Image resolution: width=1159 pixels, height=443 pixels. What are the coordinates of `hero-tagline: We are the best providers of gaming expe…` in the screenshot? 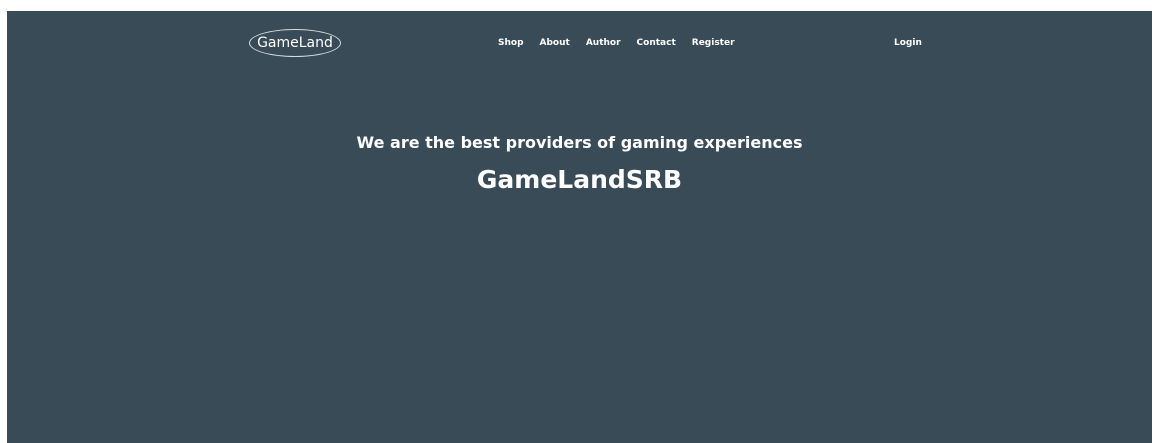 It's located at (579, 142).